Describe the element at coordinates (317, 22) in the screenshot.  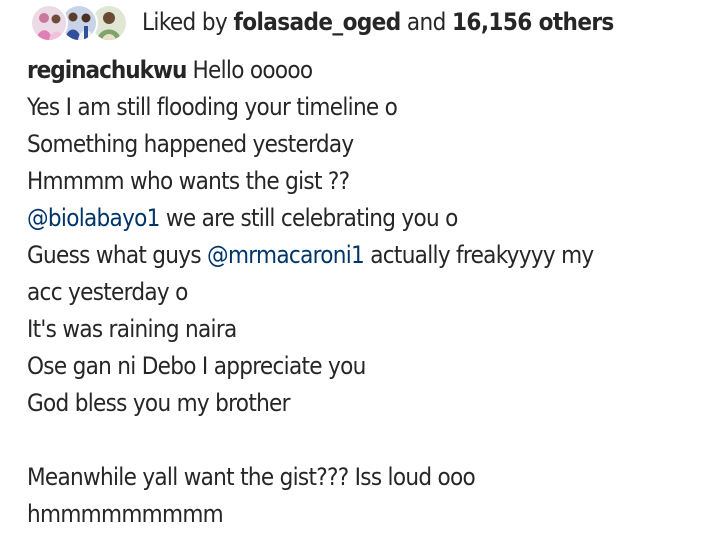
I see `first-liker-link: folasade_oged` at that location.